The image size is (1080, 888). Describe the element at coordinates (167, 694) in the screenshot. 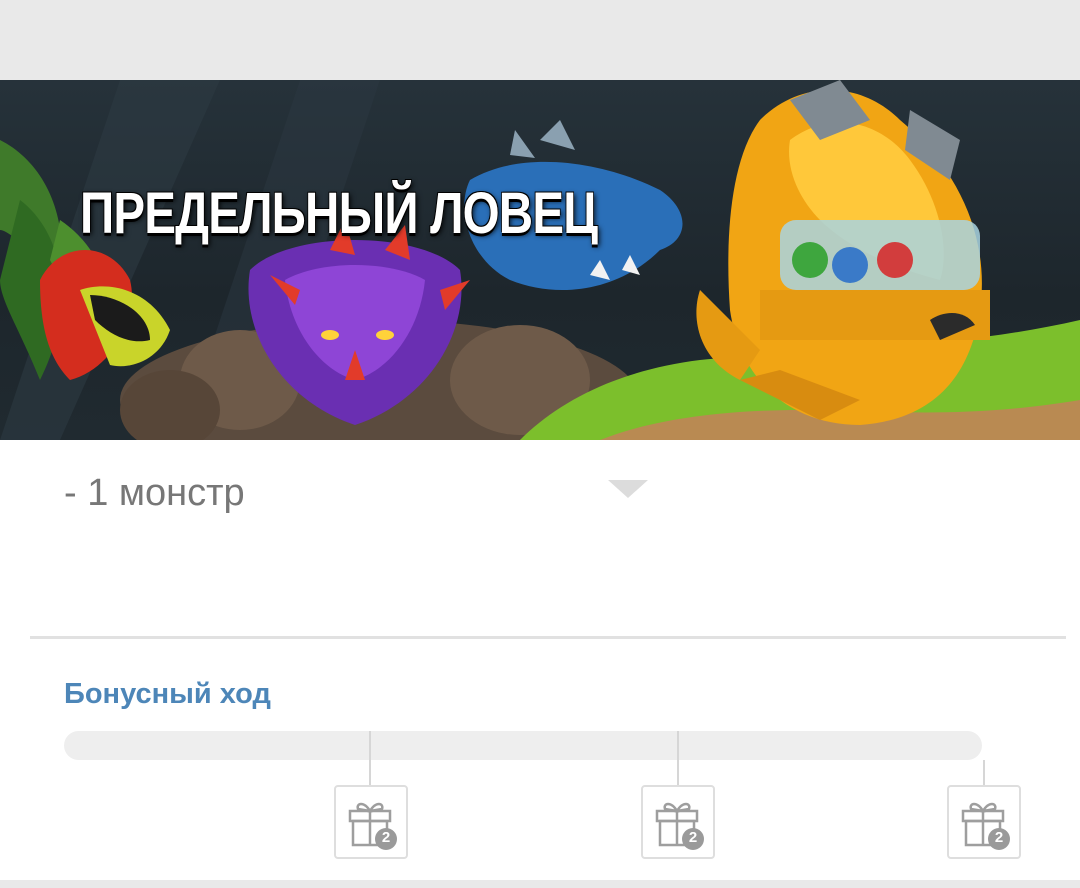

I see `bonus-section-title: Бонусный ход` at that location.